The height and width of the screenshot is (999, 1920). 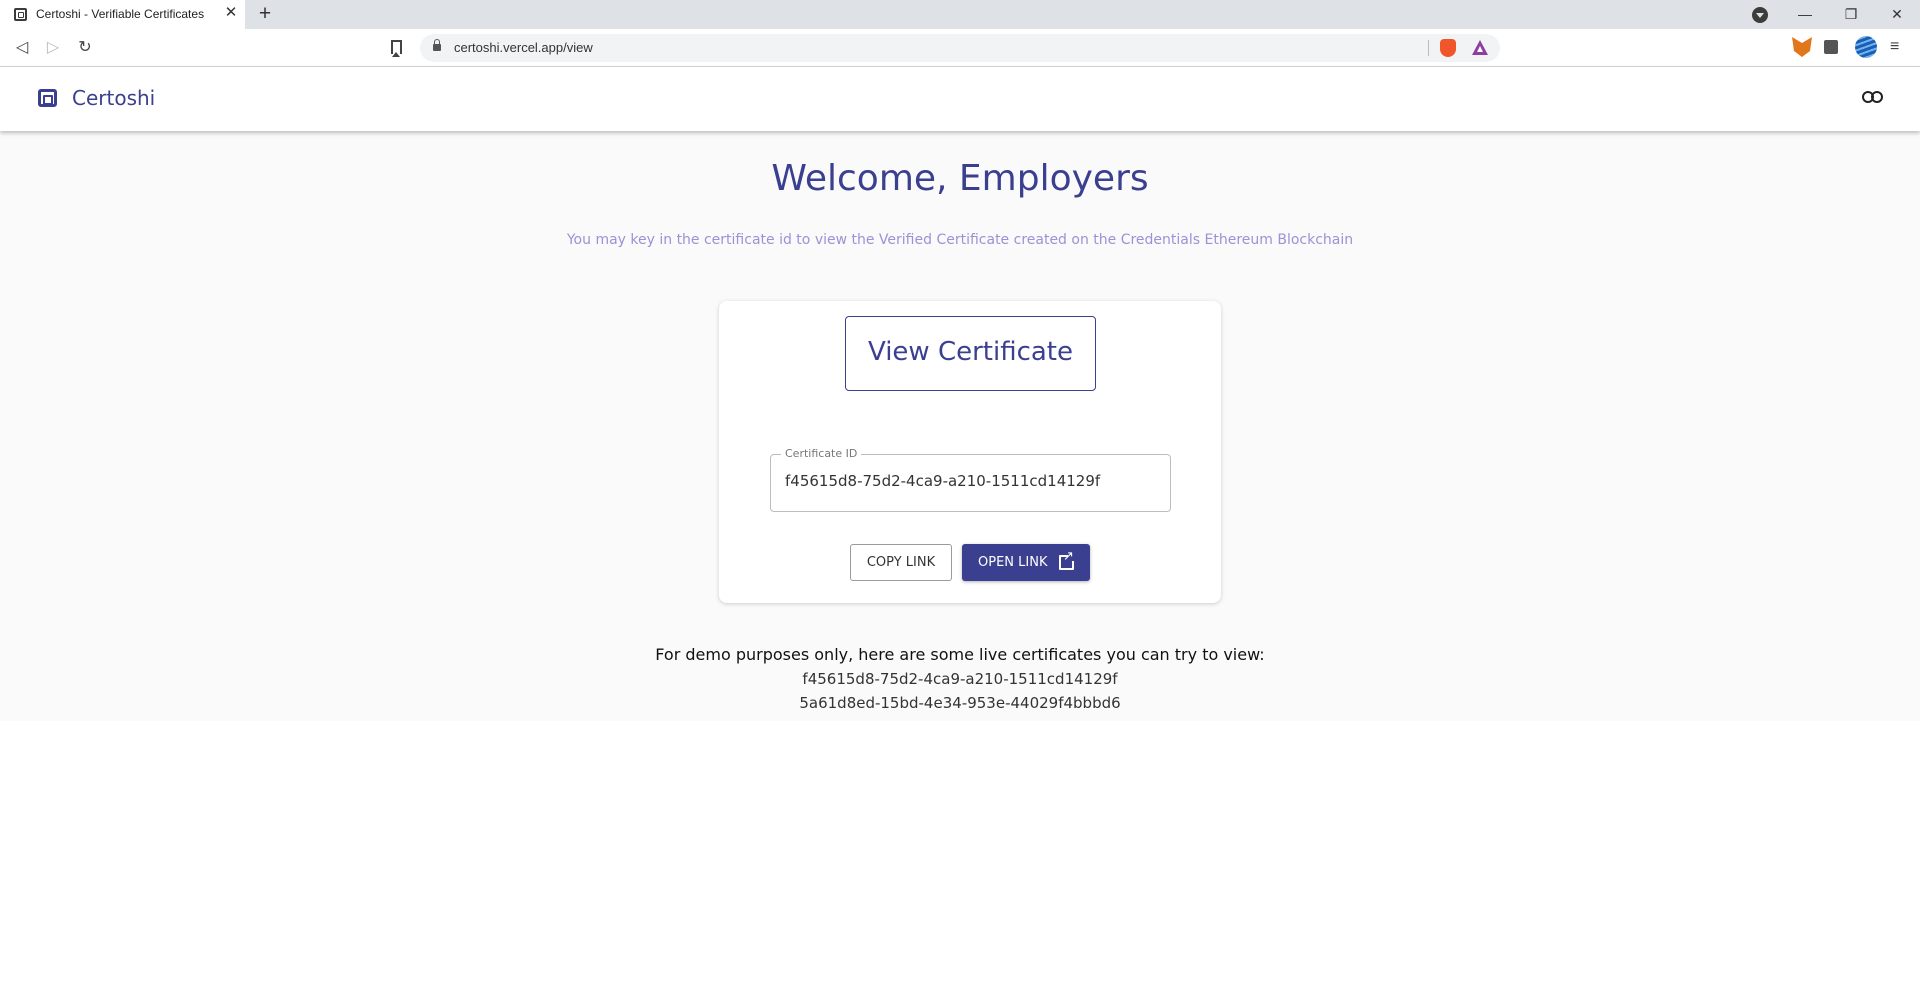 What do you see at coordinates (901, 562) in the screenshot?
I see `copy-link-button: COPY LINK` at bounding box center [901, 562].